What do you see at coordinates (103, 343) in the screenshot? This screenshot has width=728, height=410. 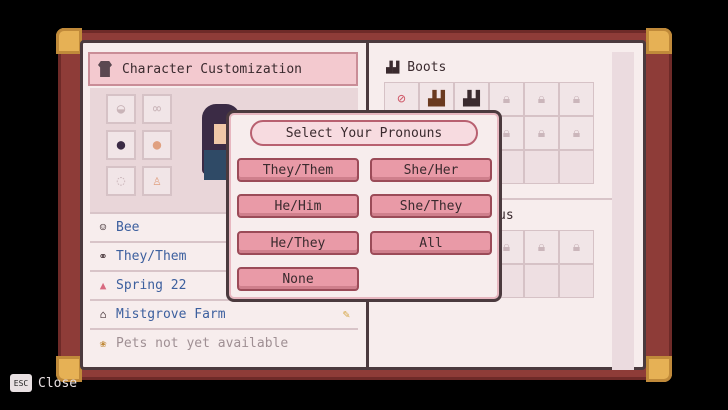 I see `paw-icon: ❀` at bounding box center [103, 343].